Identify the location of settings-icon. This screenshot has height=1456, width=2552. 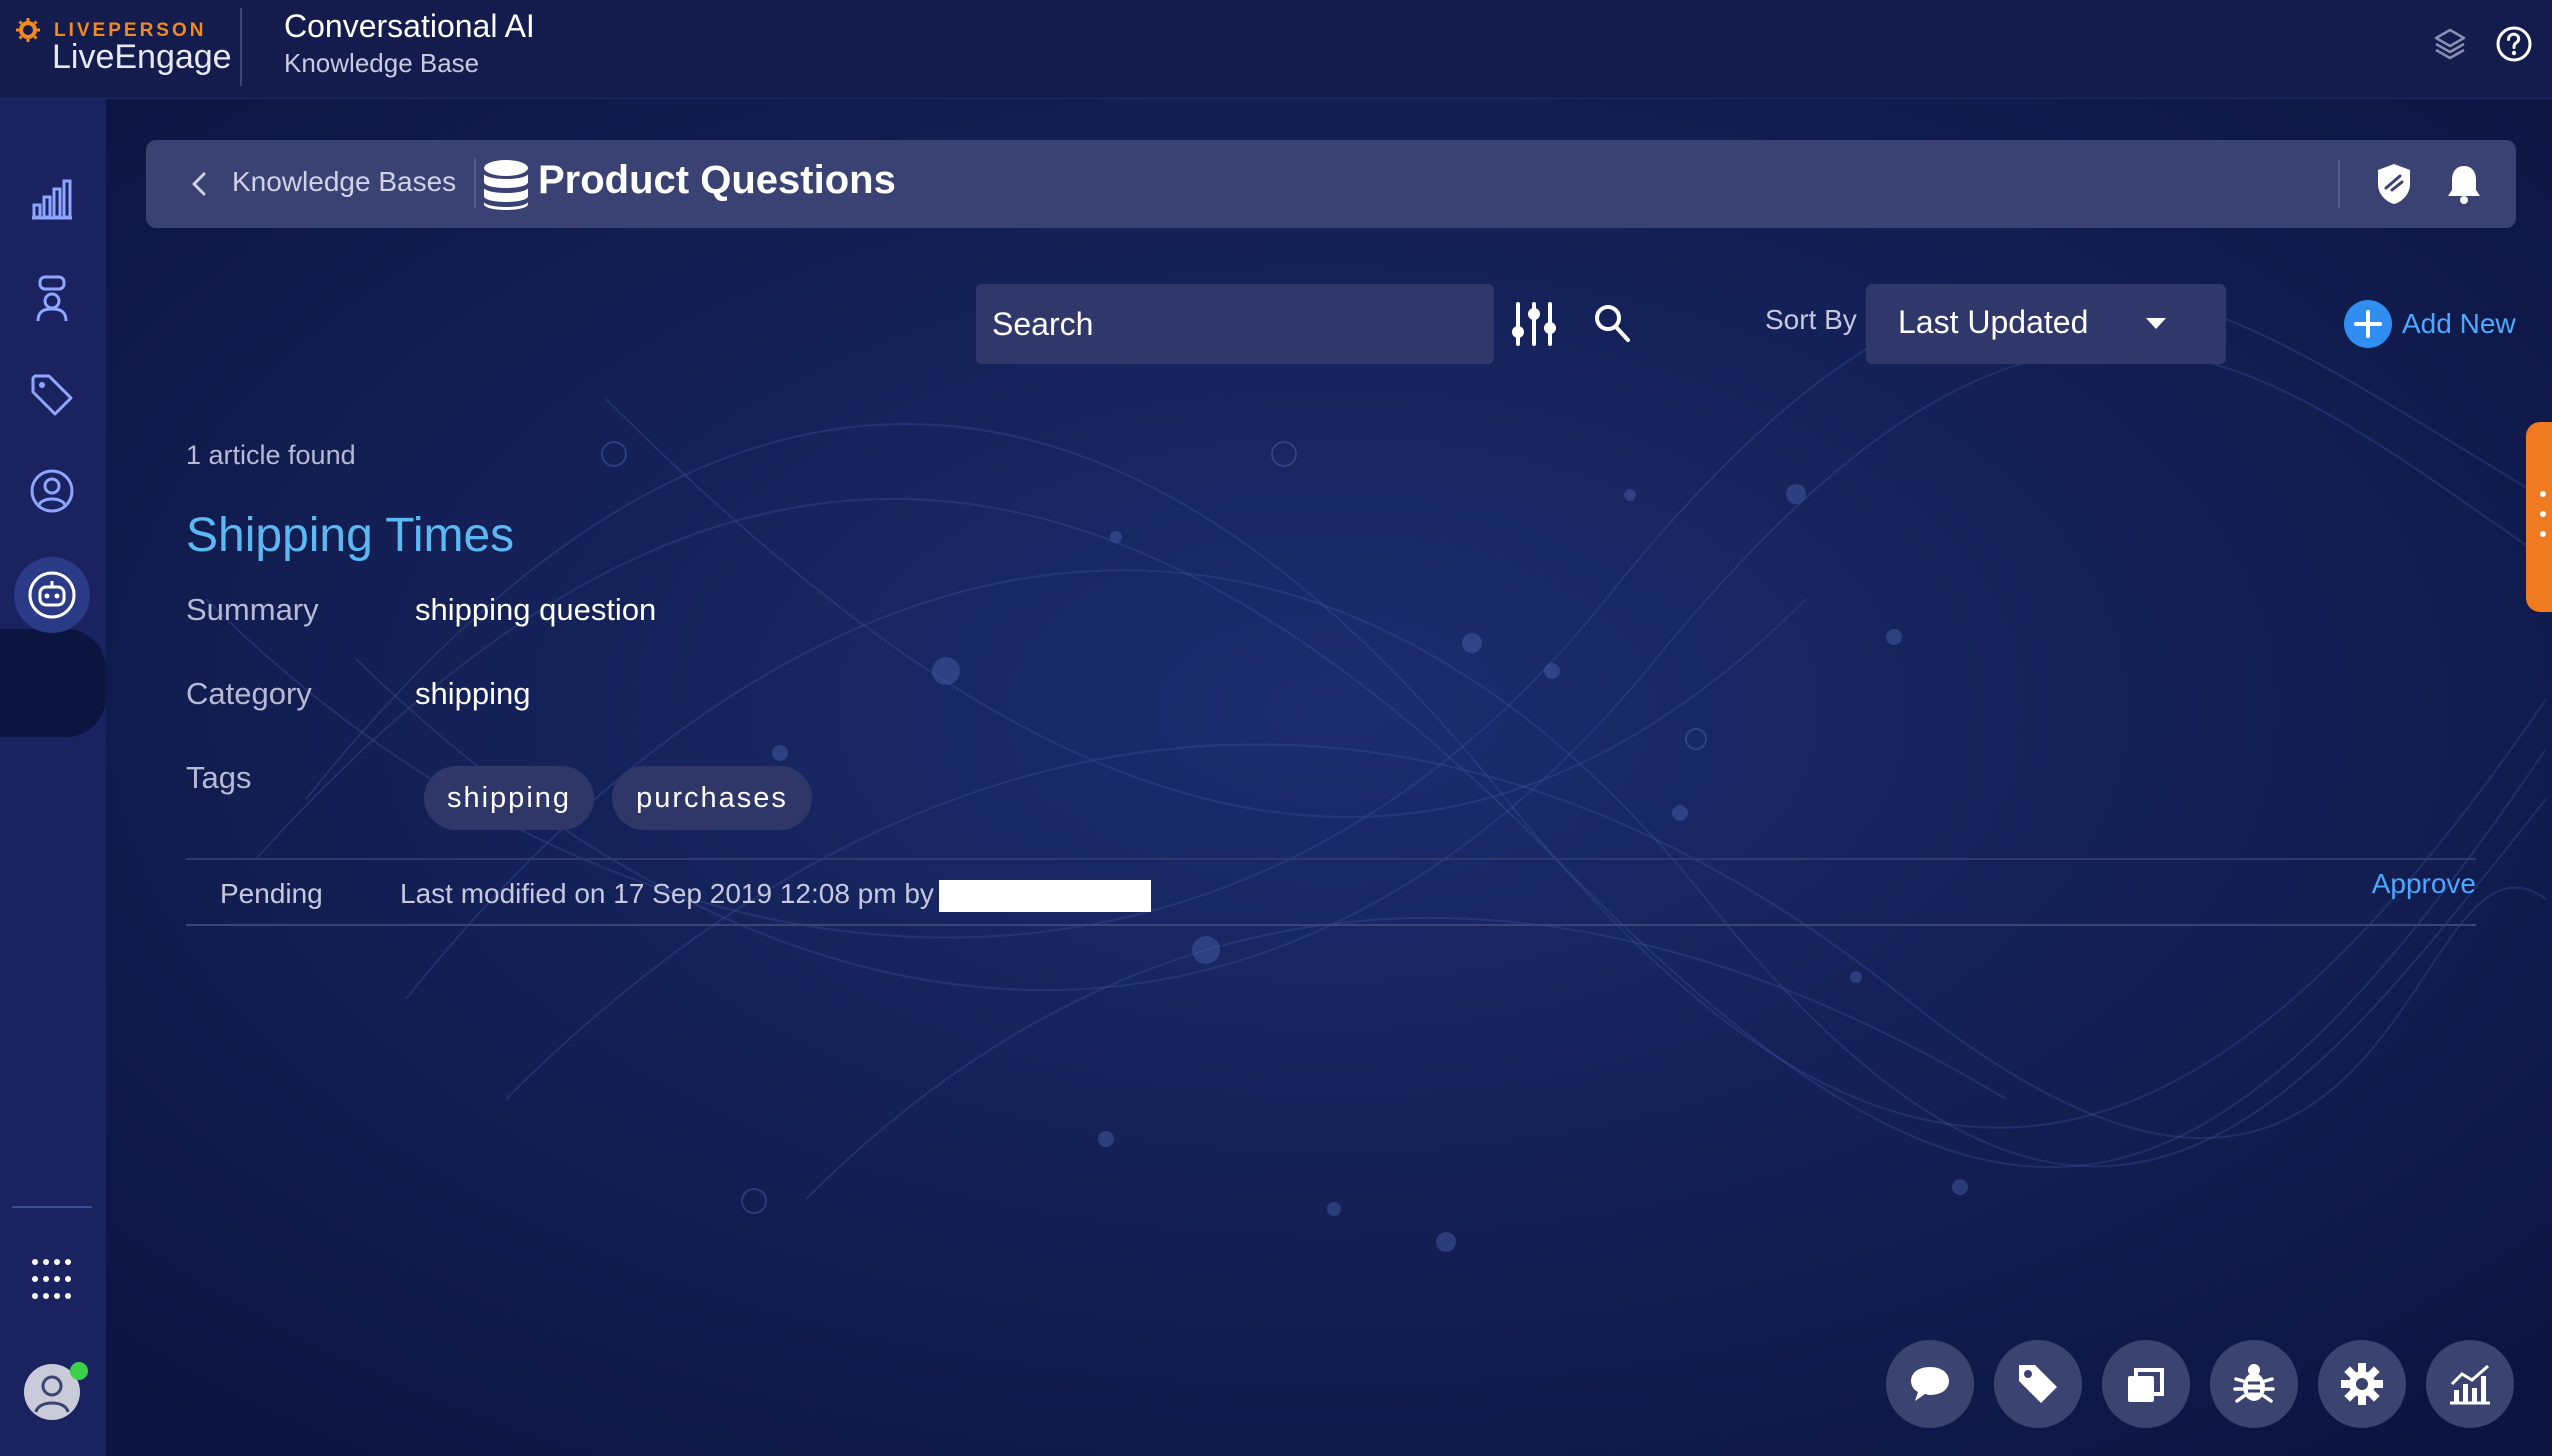
(2362, 1384).